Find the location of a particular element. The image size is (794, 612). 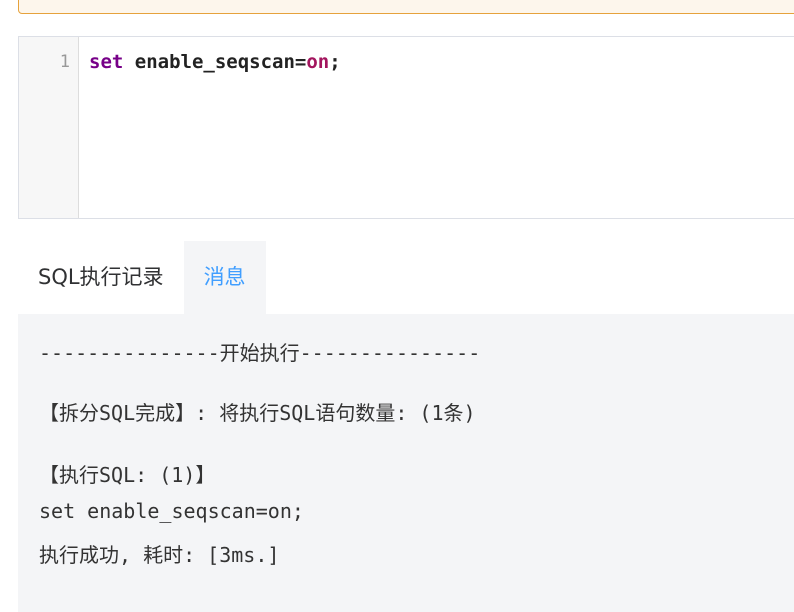

message-exec-result: 执行成功, 耗时: [3ms.] is located at coordinates (159, 555).